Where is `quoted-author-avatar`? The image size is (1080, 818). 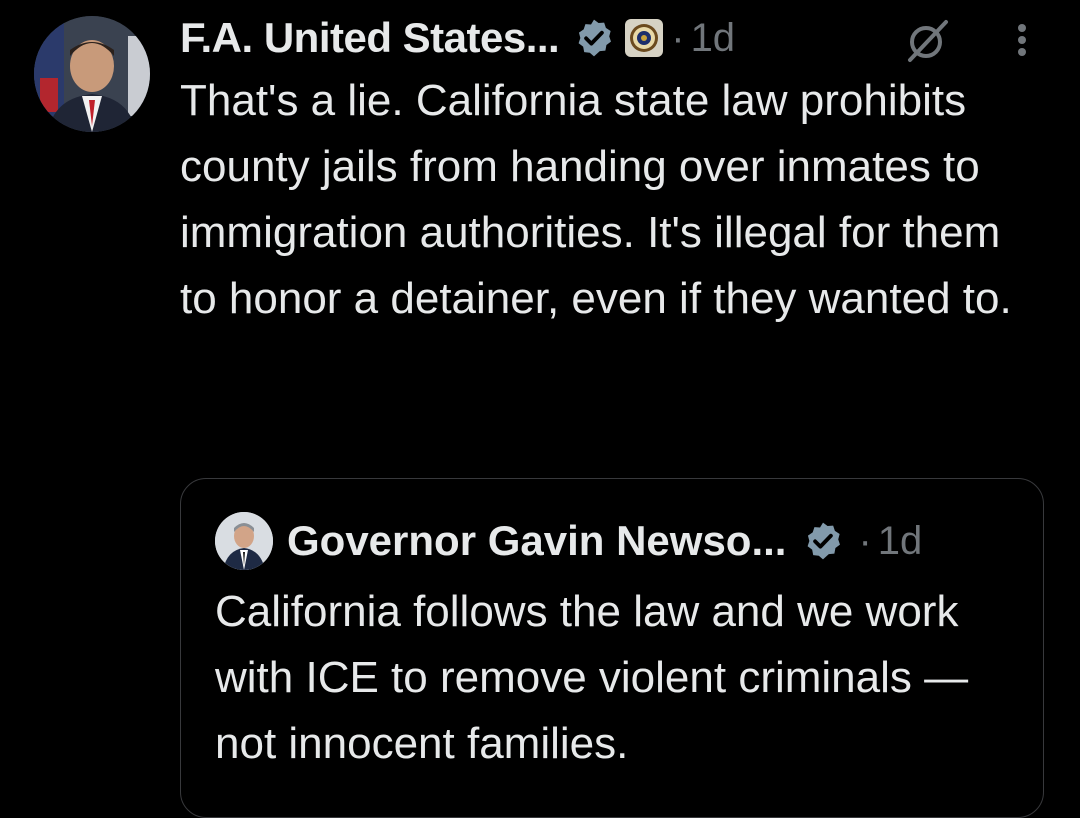
quoted-author-avatar is located at coordinates (244, 541).